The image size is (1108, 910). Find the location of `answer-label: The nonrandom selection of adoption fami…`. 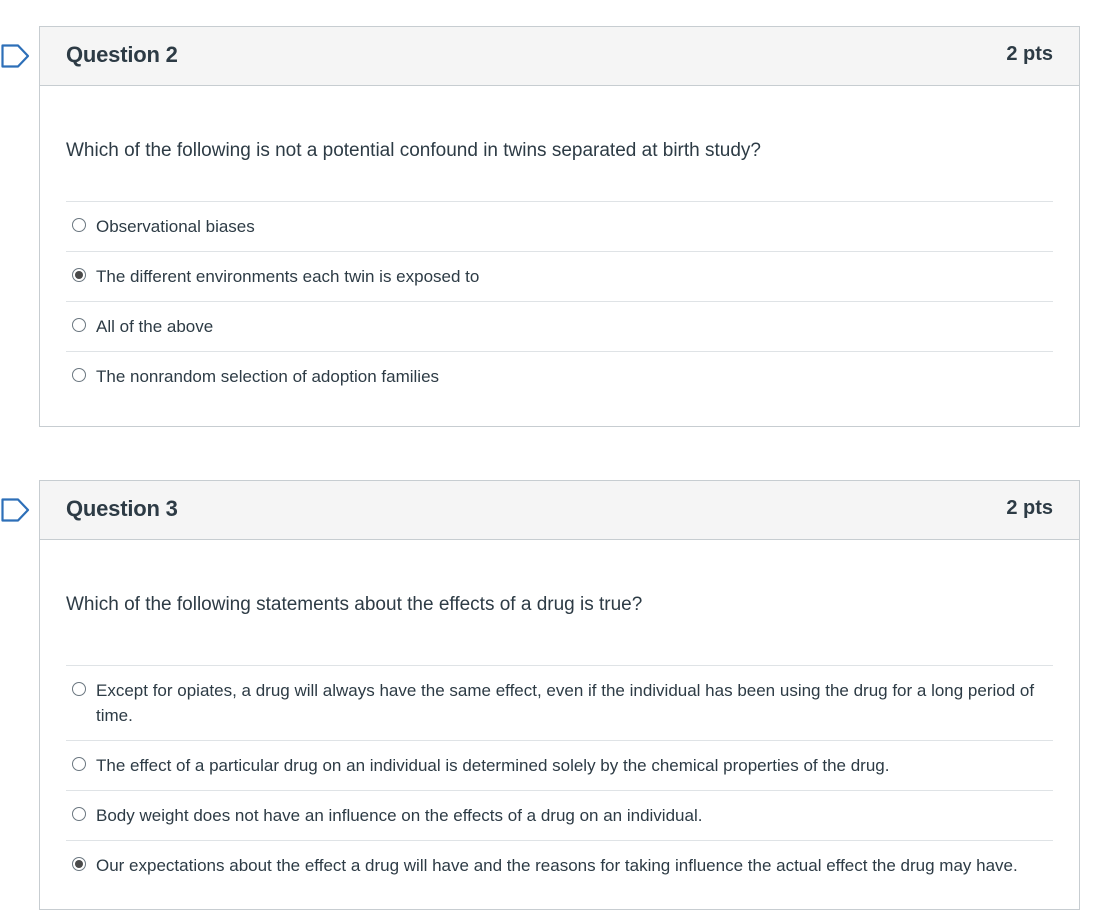

answer-label: The nonrandom selection of adoption fami… is located at coordinates (268, 376).